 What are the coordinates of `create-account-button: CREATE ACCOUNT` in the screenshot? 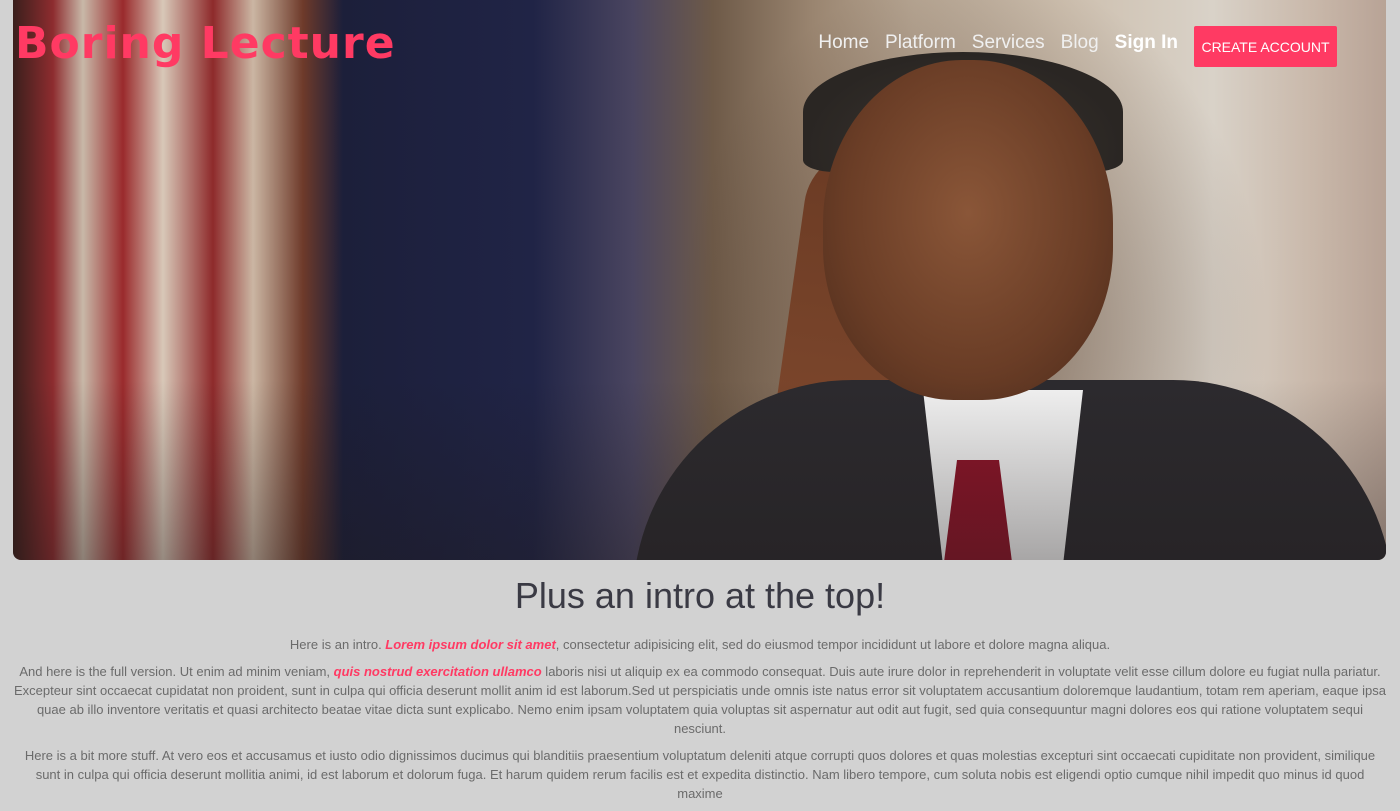 It's located at (1265, 46).